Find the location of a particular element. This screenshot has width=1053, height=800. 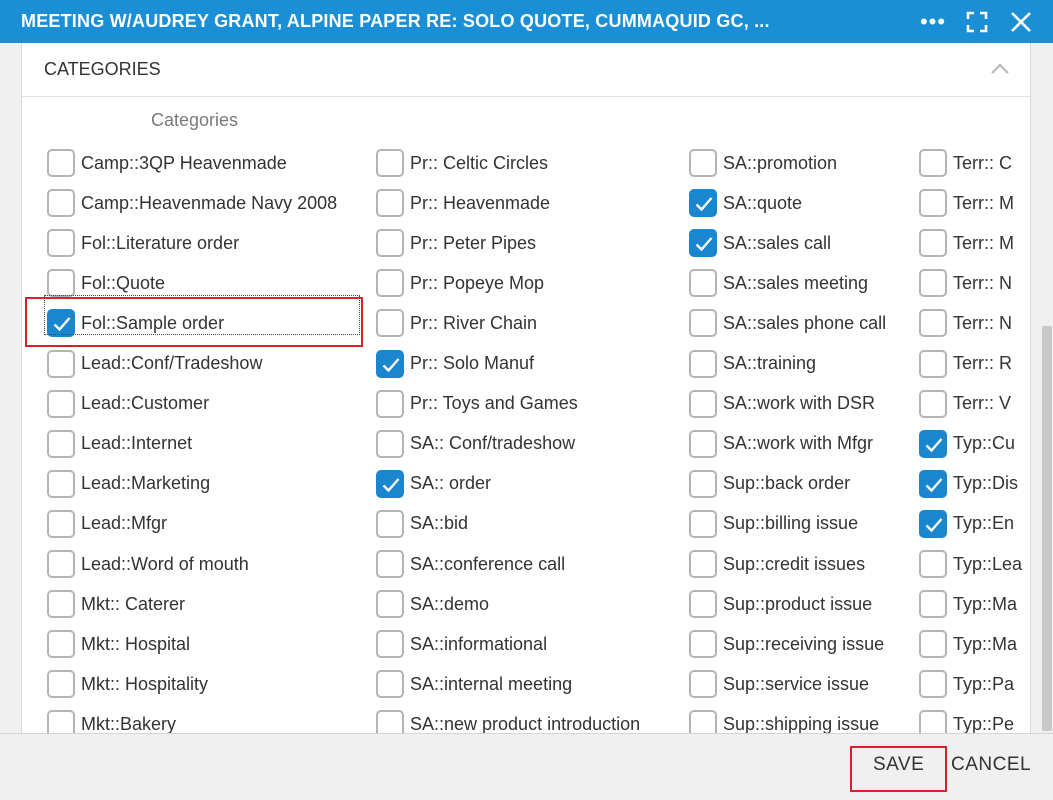

category-checkbox: Camp::Heavenmade Navy 2008 is located at coordinates (192, 203).